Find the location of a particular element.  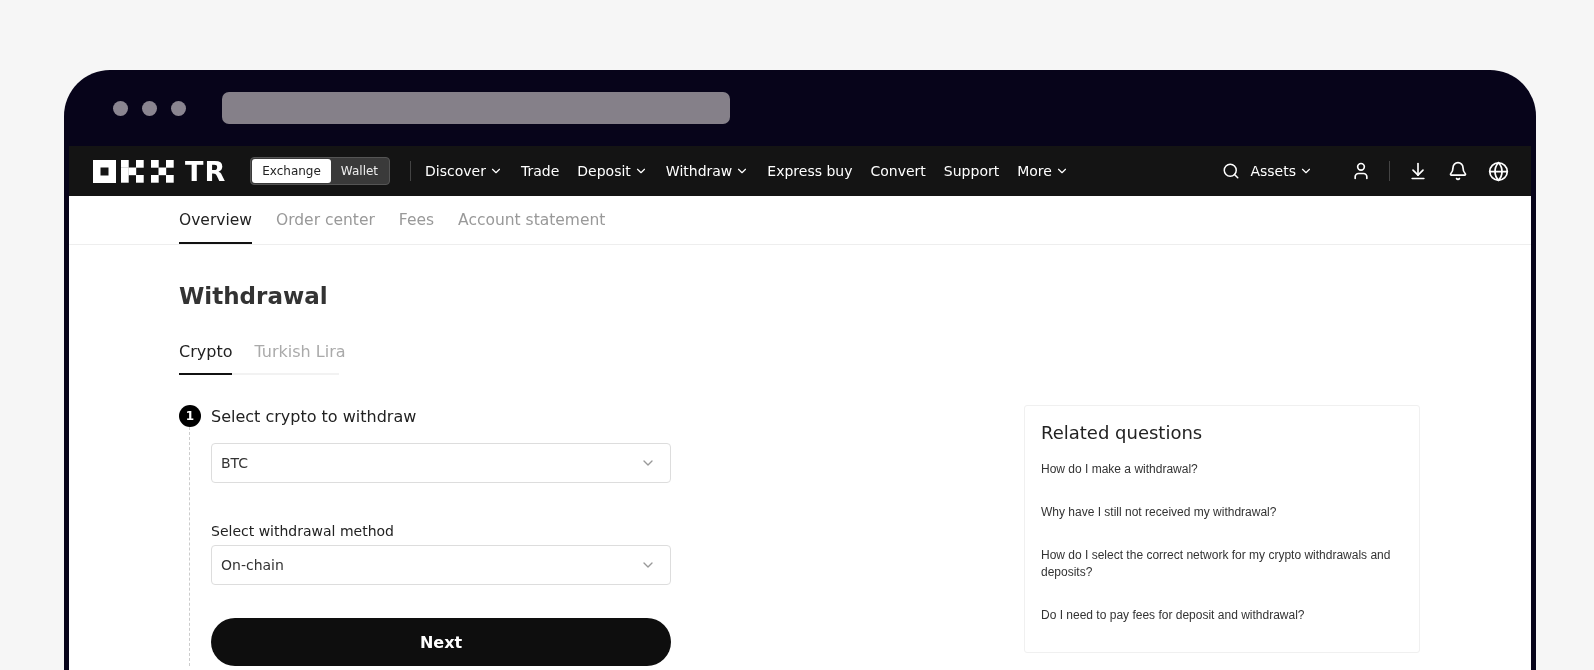

step-title: Select crypto to withdraw is located at coordinates (314, 416).